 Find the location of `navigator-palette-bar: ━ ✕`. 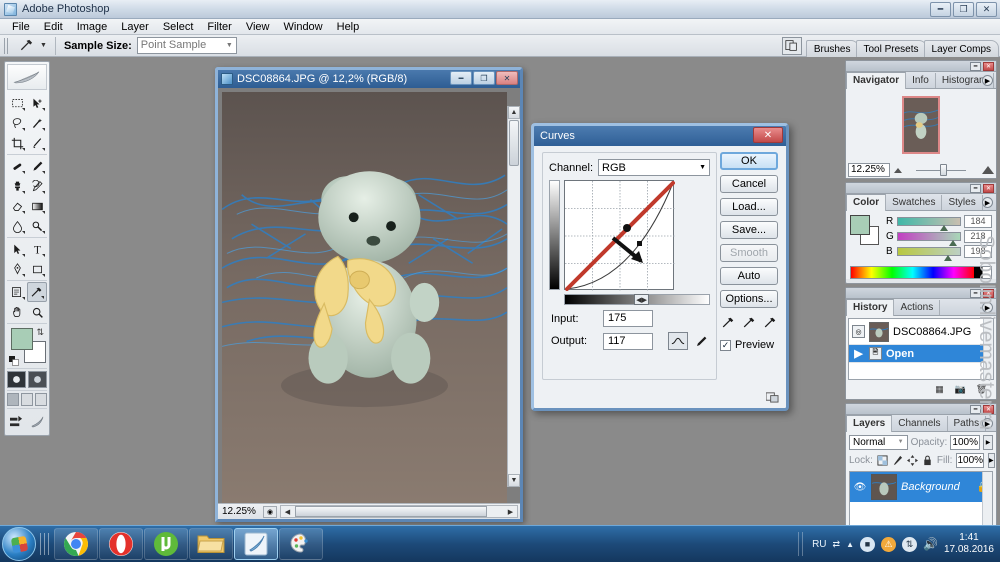

navigator-palette-bar: ━ ✕ is located at coordinates (921, 66).